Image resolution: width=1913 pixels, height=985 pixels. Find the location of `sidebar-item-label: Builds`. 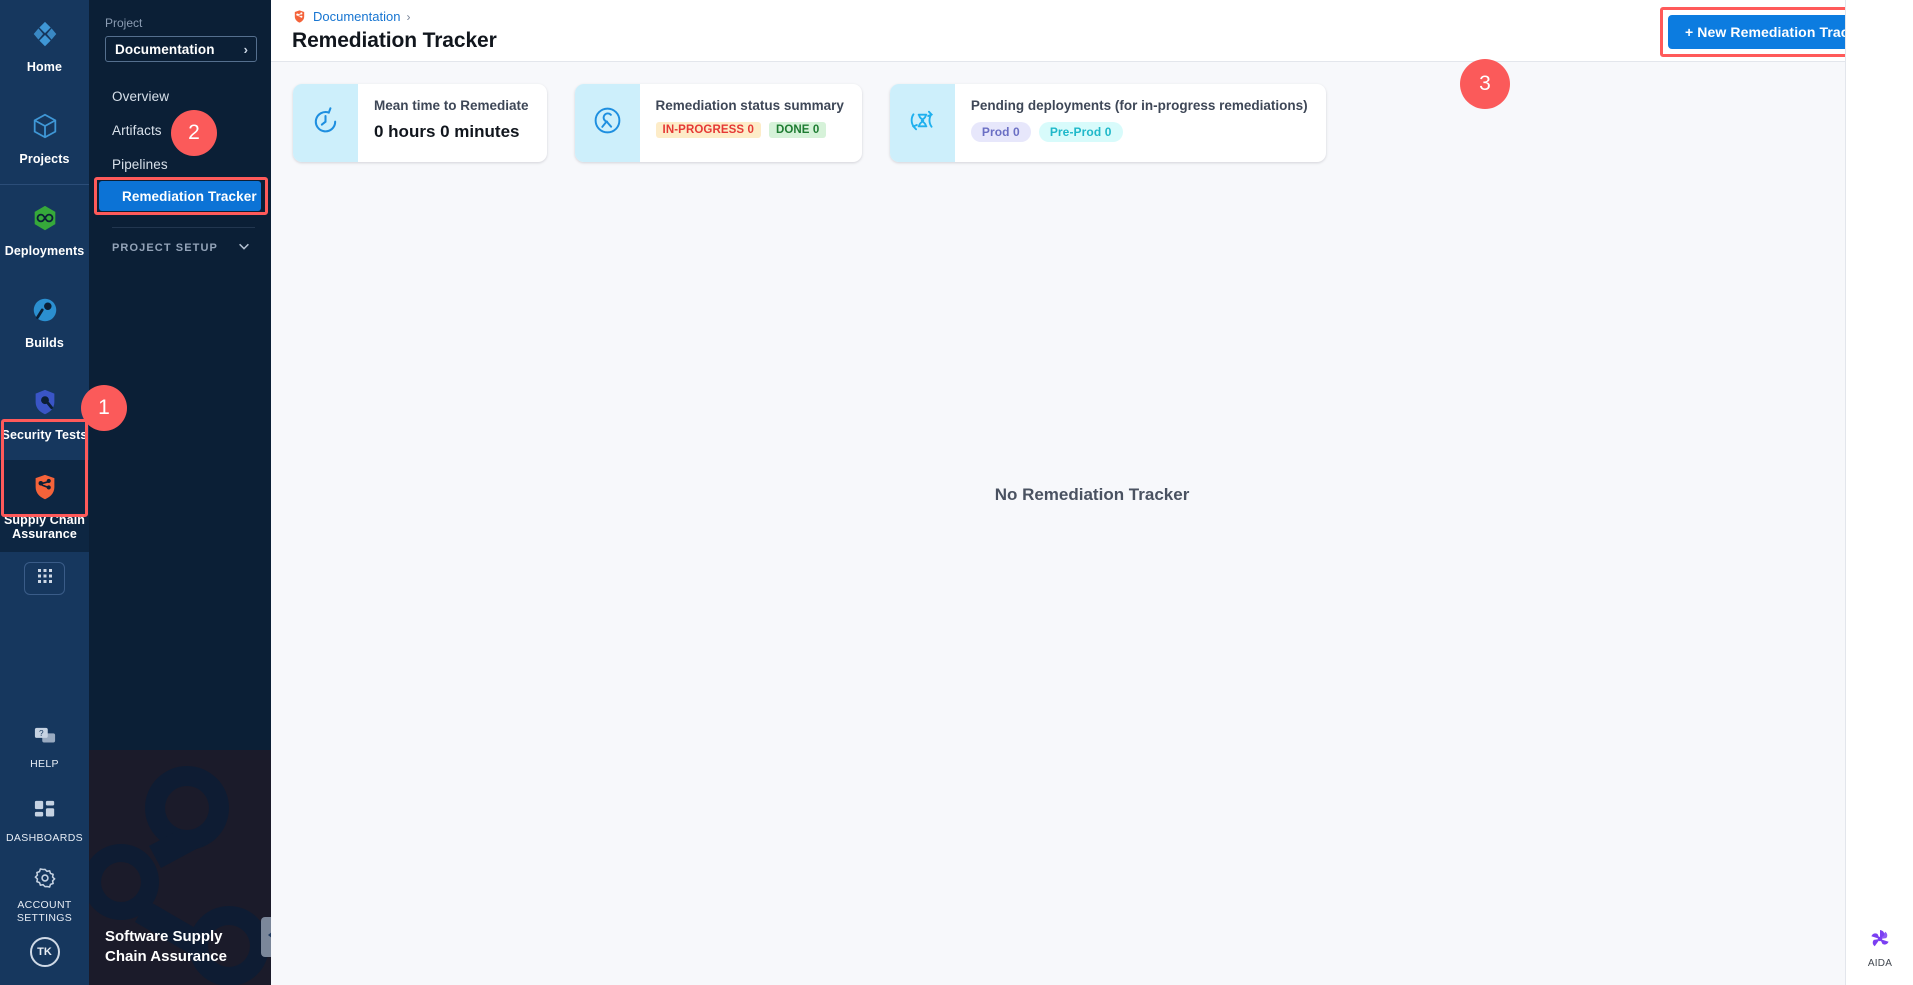

sidebar-item-label: Builds is located at coordinates (44, 342).